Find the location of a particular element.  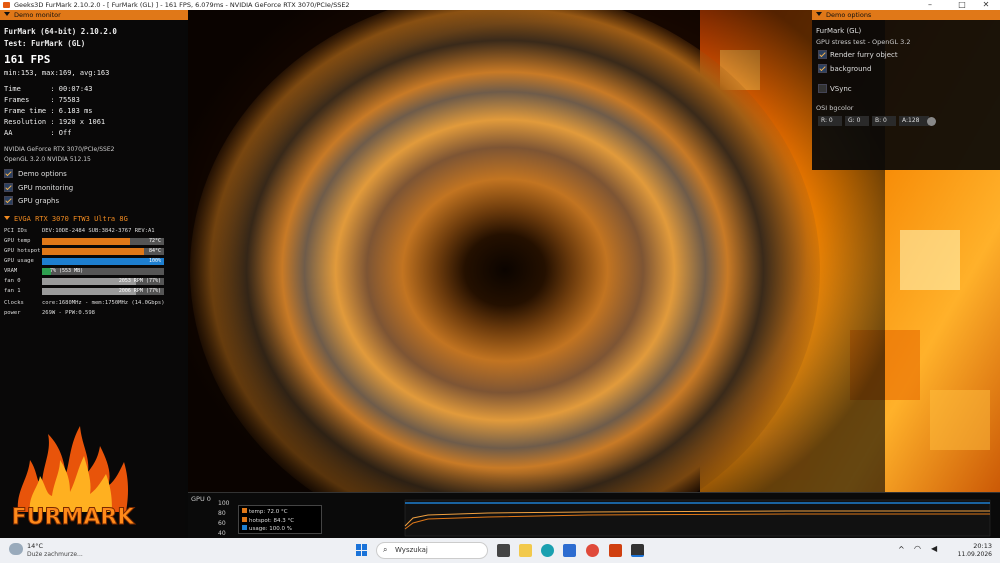

stat-value: : 00:07:43 is located at coordinates (71, 89).